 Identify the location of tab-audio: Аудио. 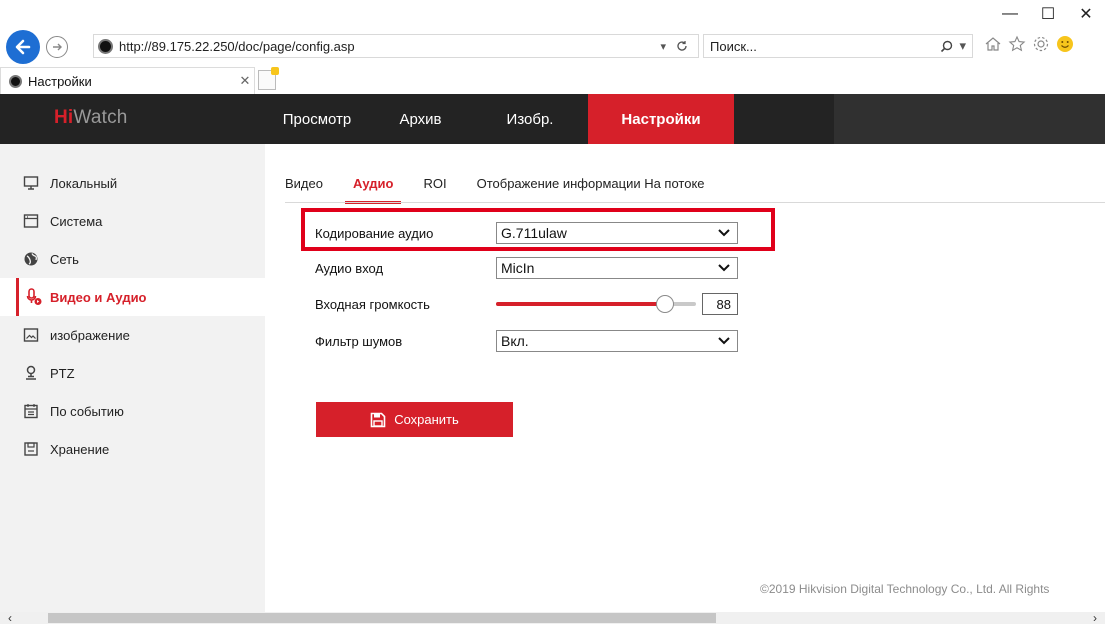
(373, 184).